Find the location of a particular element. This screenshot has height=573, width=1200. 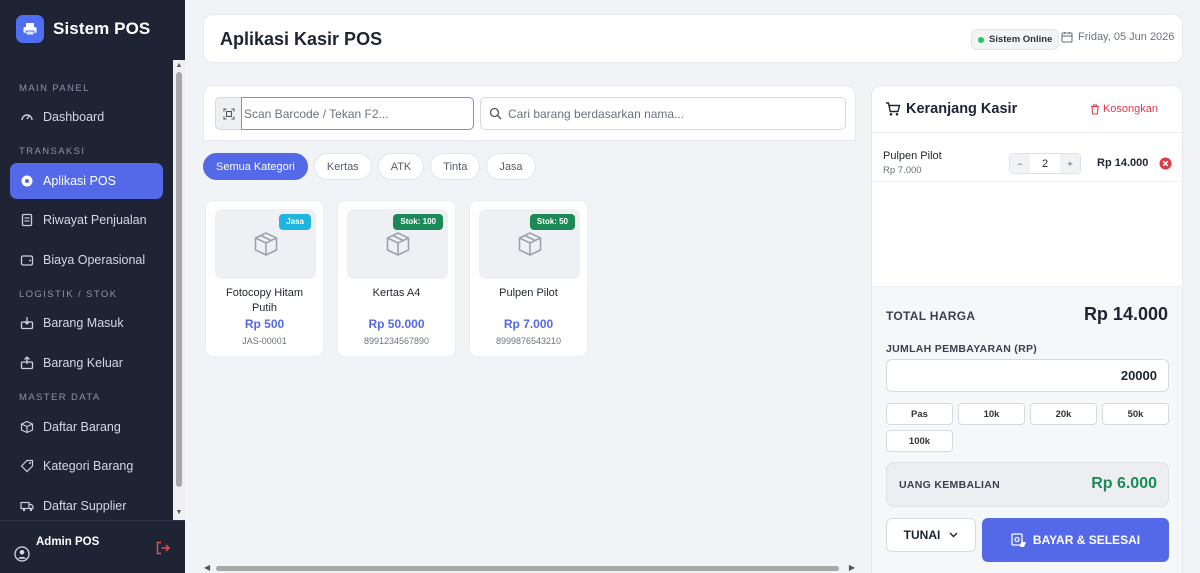

decrease-qty-button: − is located at coordinates (1020, 163).